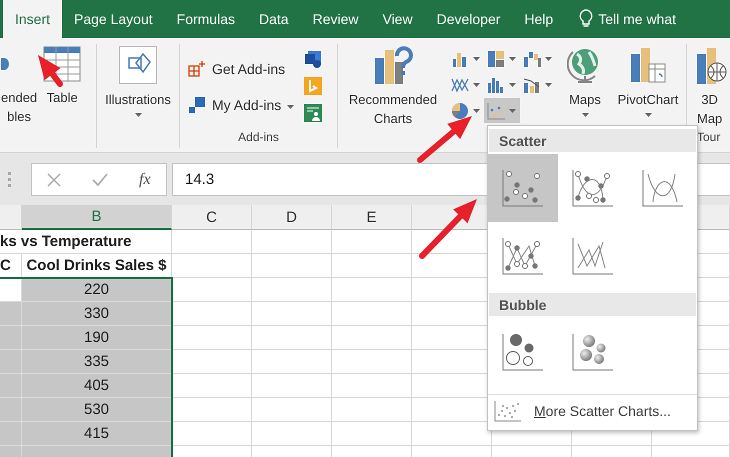 The height and width of the screenshot is (457, 730). What do you see at coordinates (313, 86) in the screenshot?
I see `bing-icon` at bounding box center [313, 86].